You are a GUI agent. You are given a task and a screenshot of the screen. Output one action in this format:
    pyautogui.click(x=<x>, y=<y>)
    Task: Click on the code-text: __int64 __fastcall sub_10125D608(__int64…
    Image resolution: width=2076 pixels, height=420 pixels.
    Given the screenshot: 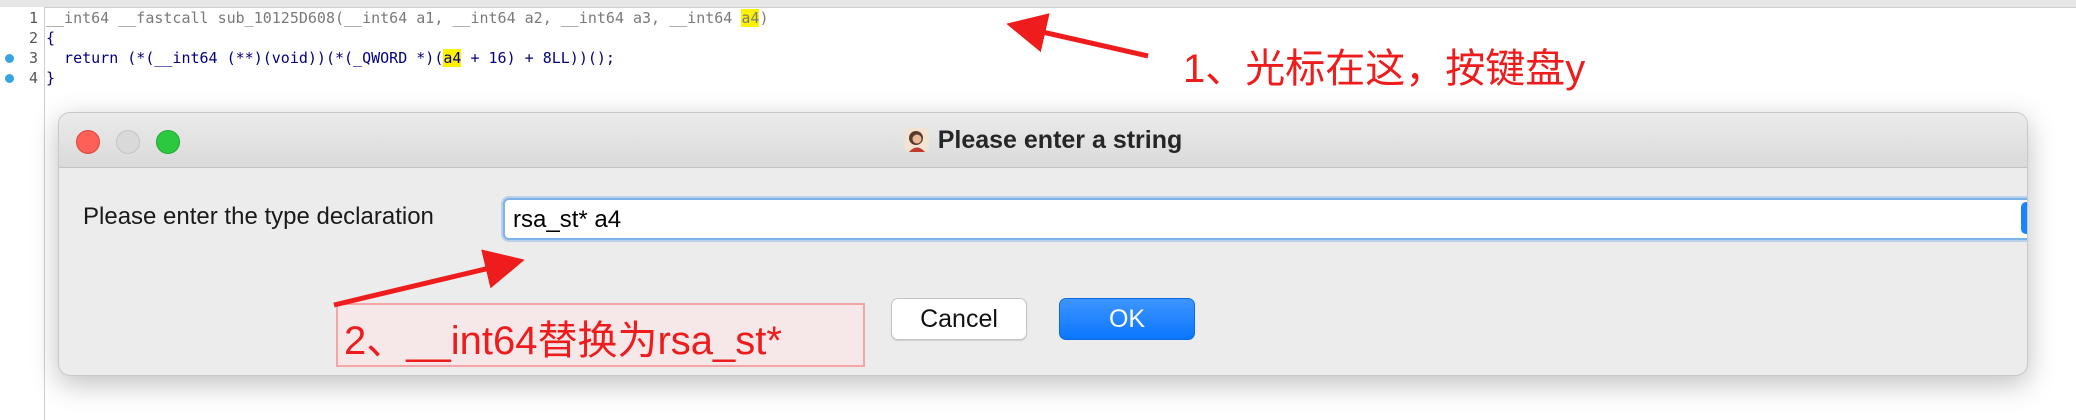 What is the action you would take?
    pyautogui.click(x=394, y=18)
    